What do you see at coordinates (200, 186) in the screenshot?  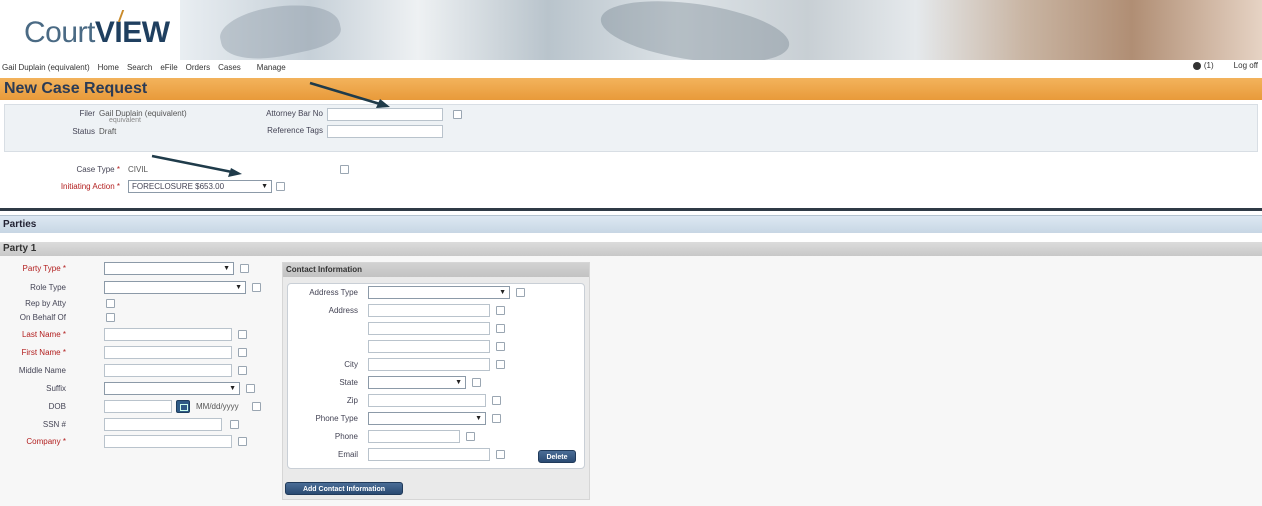 I see `initiating-action-select: FORECLOSURE $653.00 ▼` at bounding box center [200, 186].